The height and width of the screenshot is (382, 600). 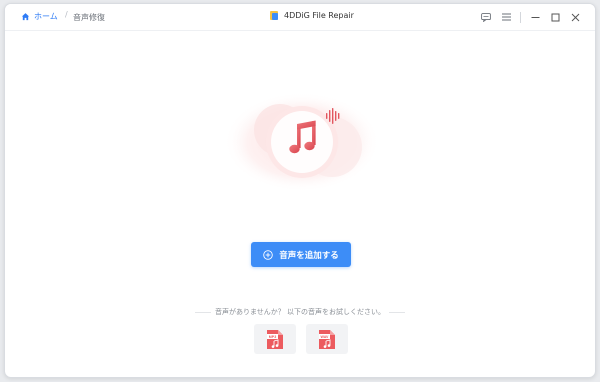 I want to click on wav-badge: WAV, so click(x=325, y=337).